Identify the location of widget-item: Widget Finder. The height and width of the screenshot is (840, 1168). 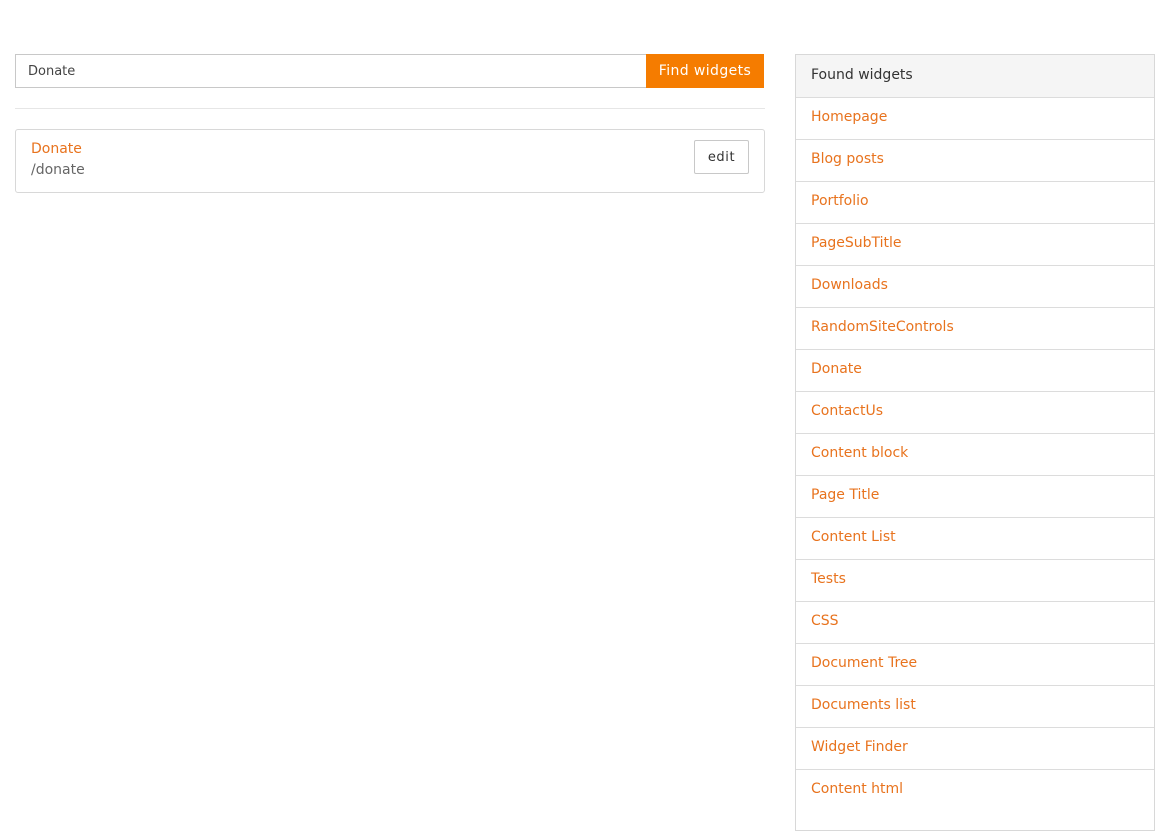
(975, 749).